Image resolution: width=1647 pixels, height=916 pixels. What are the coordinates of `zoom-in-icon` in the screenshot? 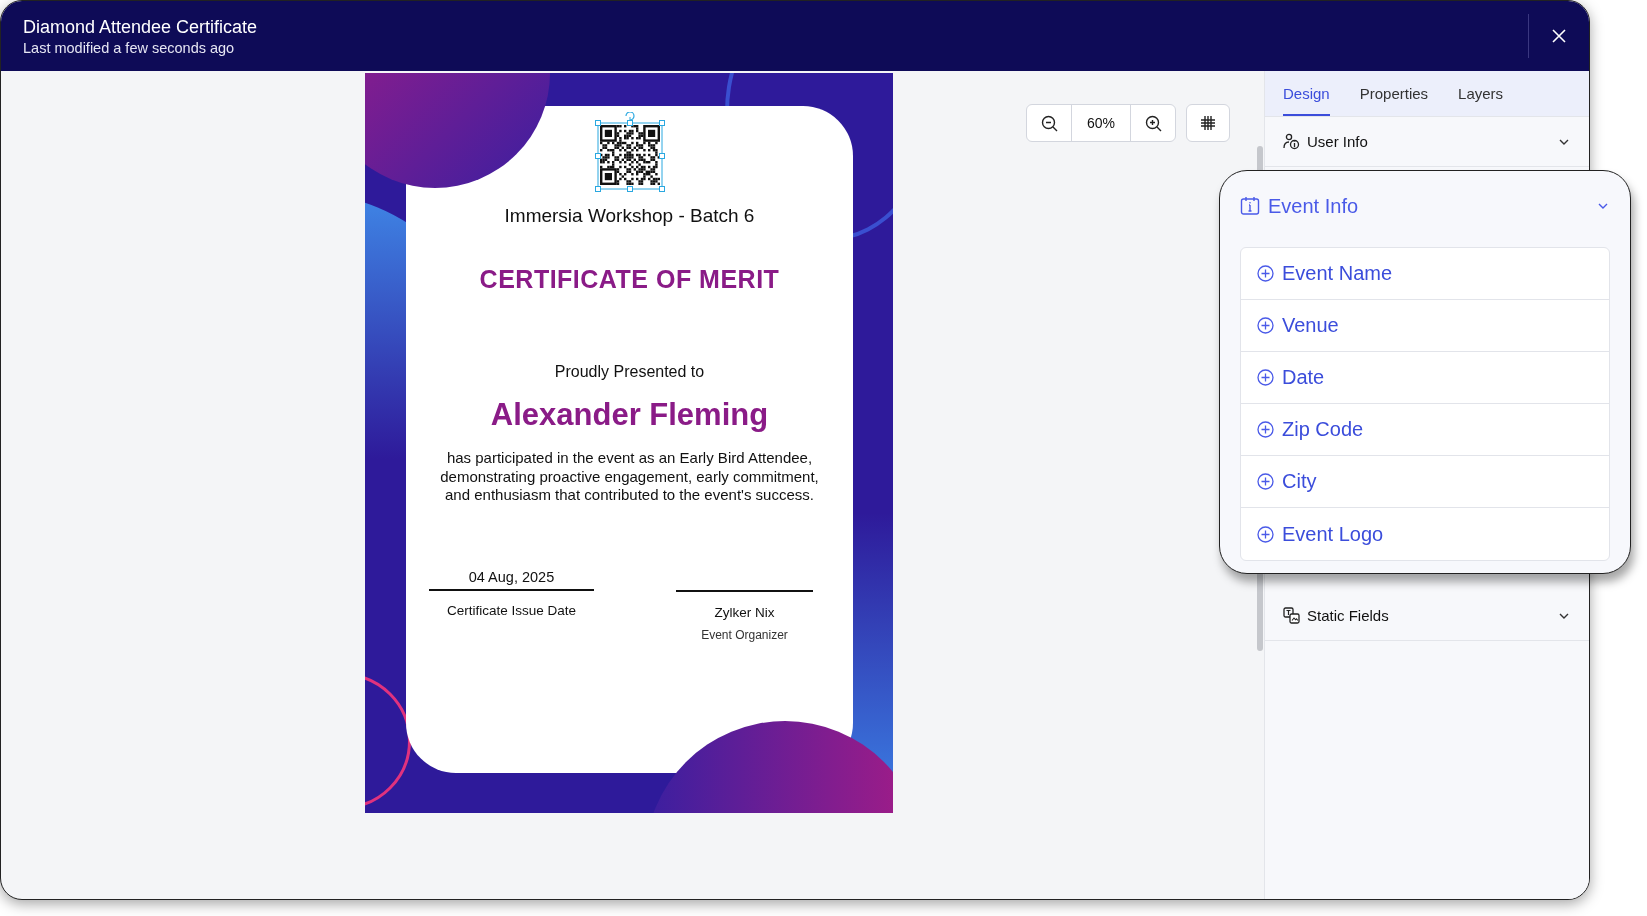 It's located at (1153, 123).